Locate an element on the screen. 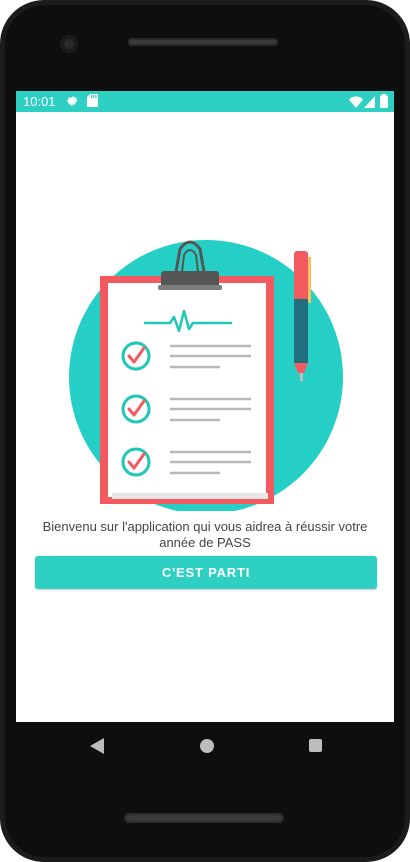  sd-card-icon is located at coordinates (92, 103).